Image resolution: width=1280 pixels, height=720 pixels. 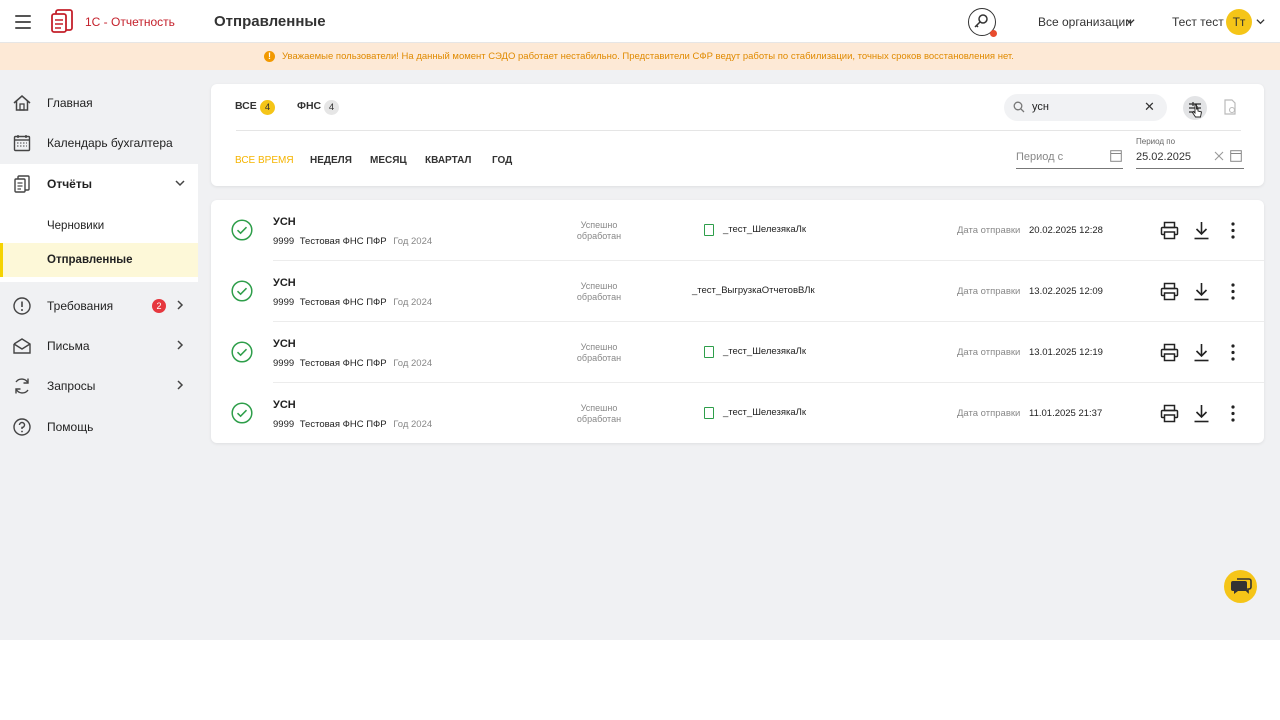 I want to click on sidebar-item-reports: Отчёты, so click(x=99, y=184).